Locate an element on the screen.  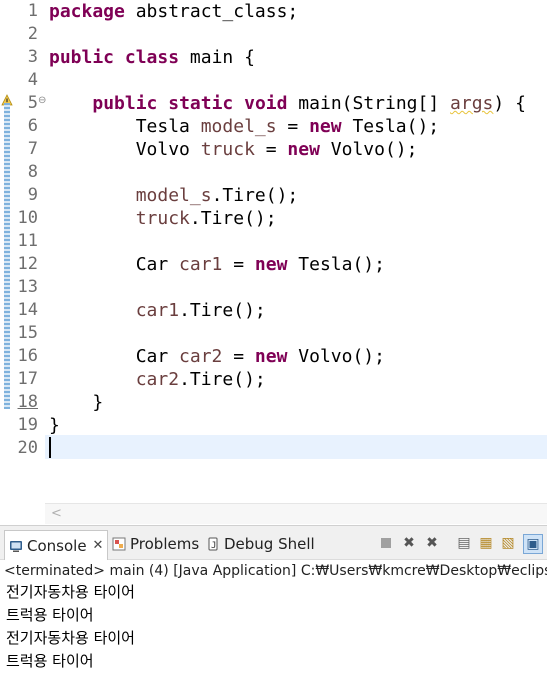
code-line: Tesla model_s = new Tesla(); is located at coordinates (244, 126).